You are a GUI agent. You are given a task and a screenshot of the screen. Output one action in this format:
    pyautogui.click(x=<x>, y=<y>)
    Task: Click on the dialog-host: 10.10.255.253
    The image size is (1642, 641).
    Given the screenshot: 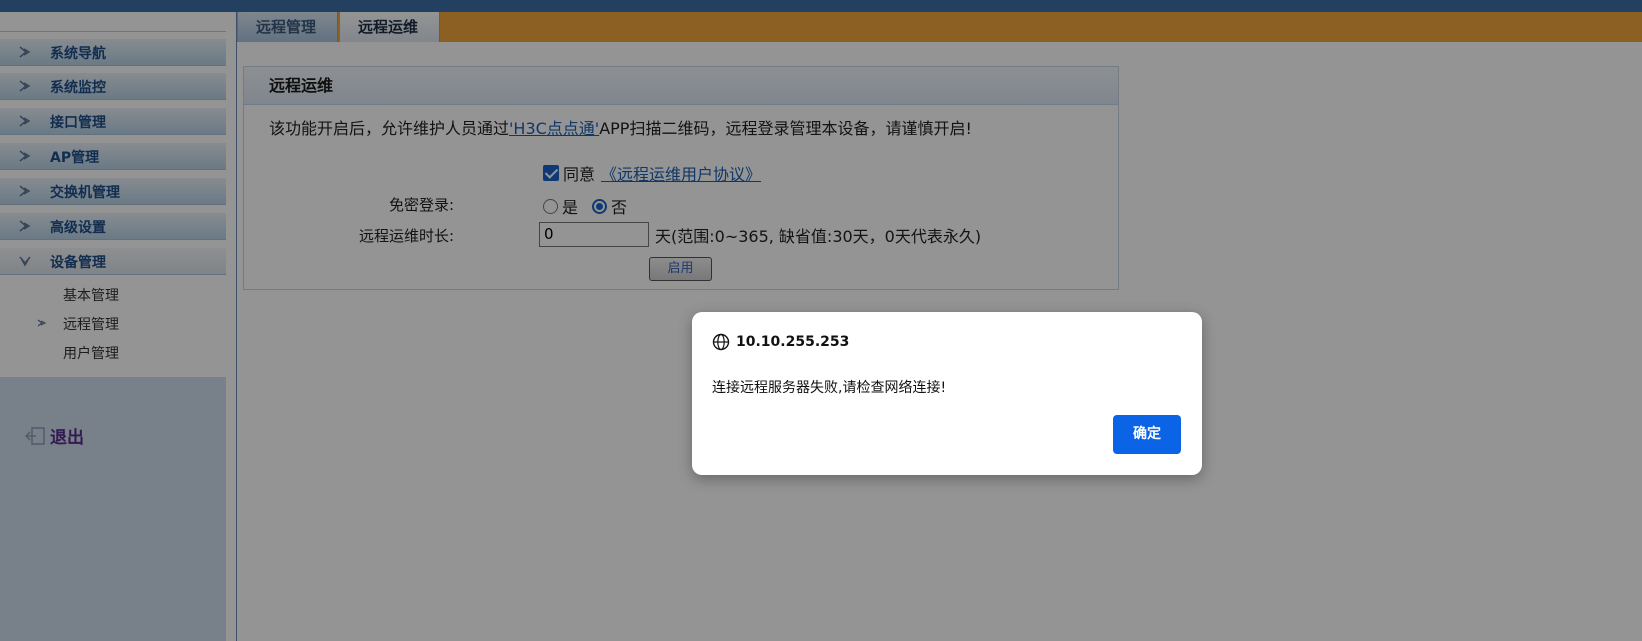 What is the action you would take?
    pyautogui.click(x=793, y=342)
    